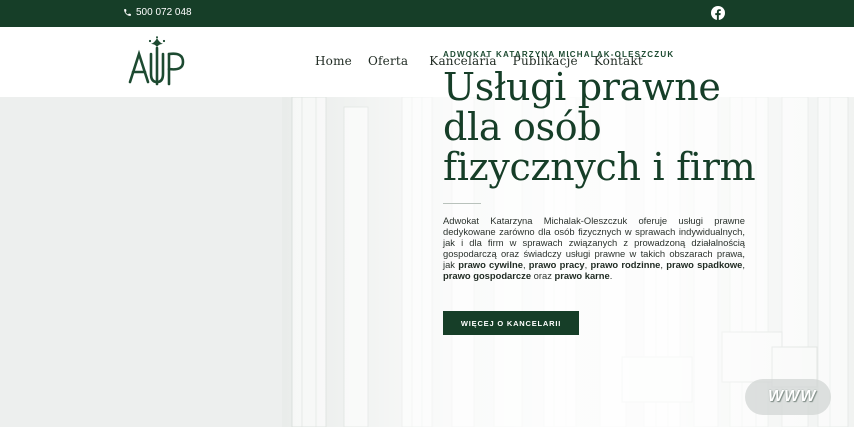 The width and height of the screenshot is (854, 427). What do you see at coordinates (599, 167) in the screenshot?
I see `hero-title-line-3: fizycznych i firm` at bounding box center [599, 167].